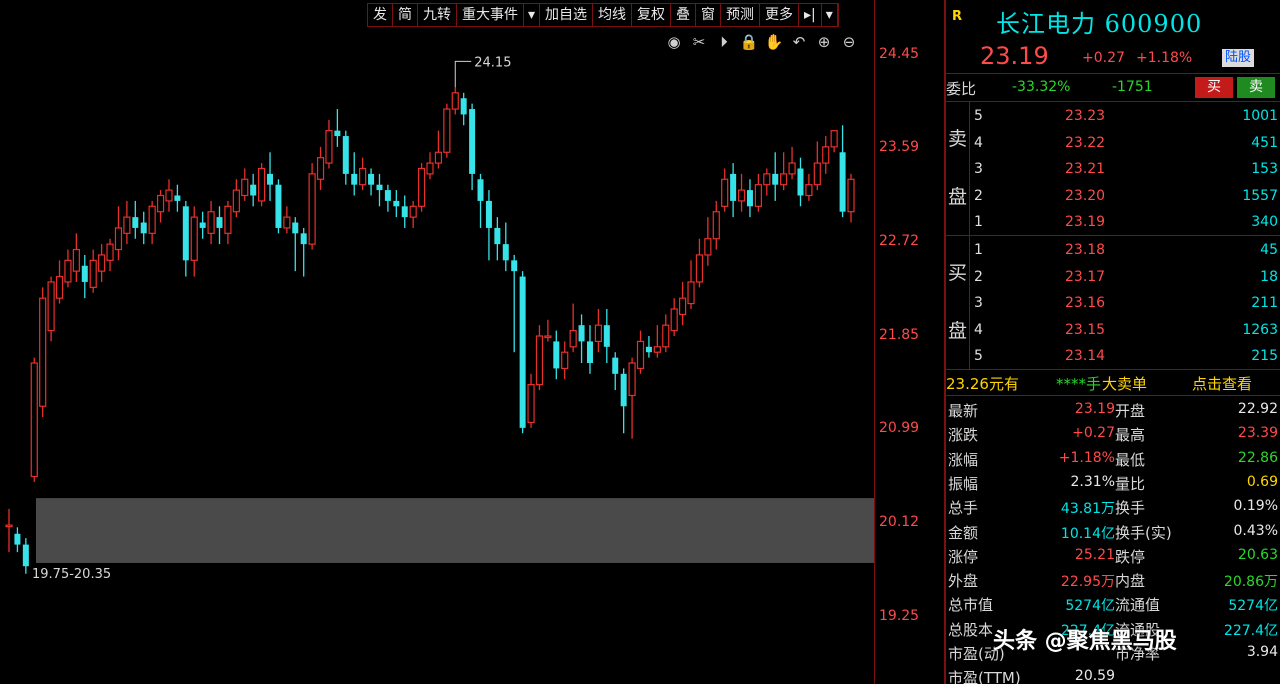 This screenshot has height=684, width=1280. What do you see at coordinates (1125, 278) in the screenshot?
I see `bids-row: 2 23.17 18` at bounding box center [1125, 278].